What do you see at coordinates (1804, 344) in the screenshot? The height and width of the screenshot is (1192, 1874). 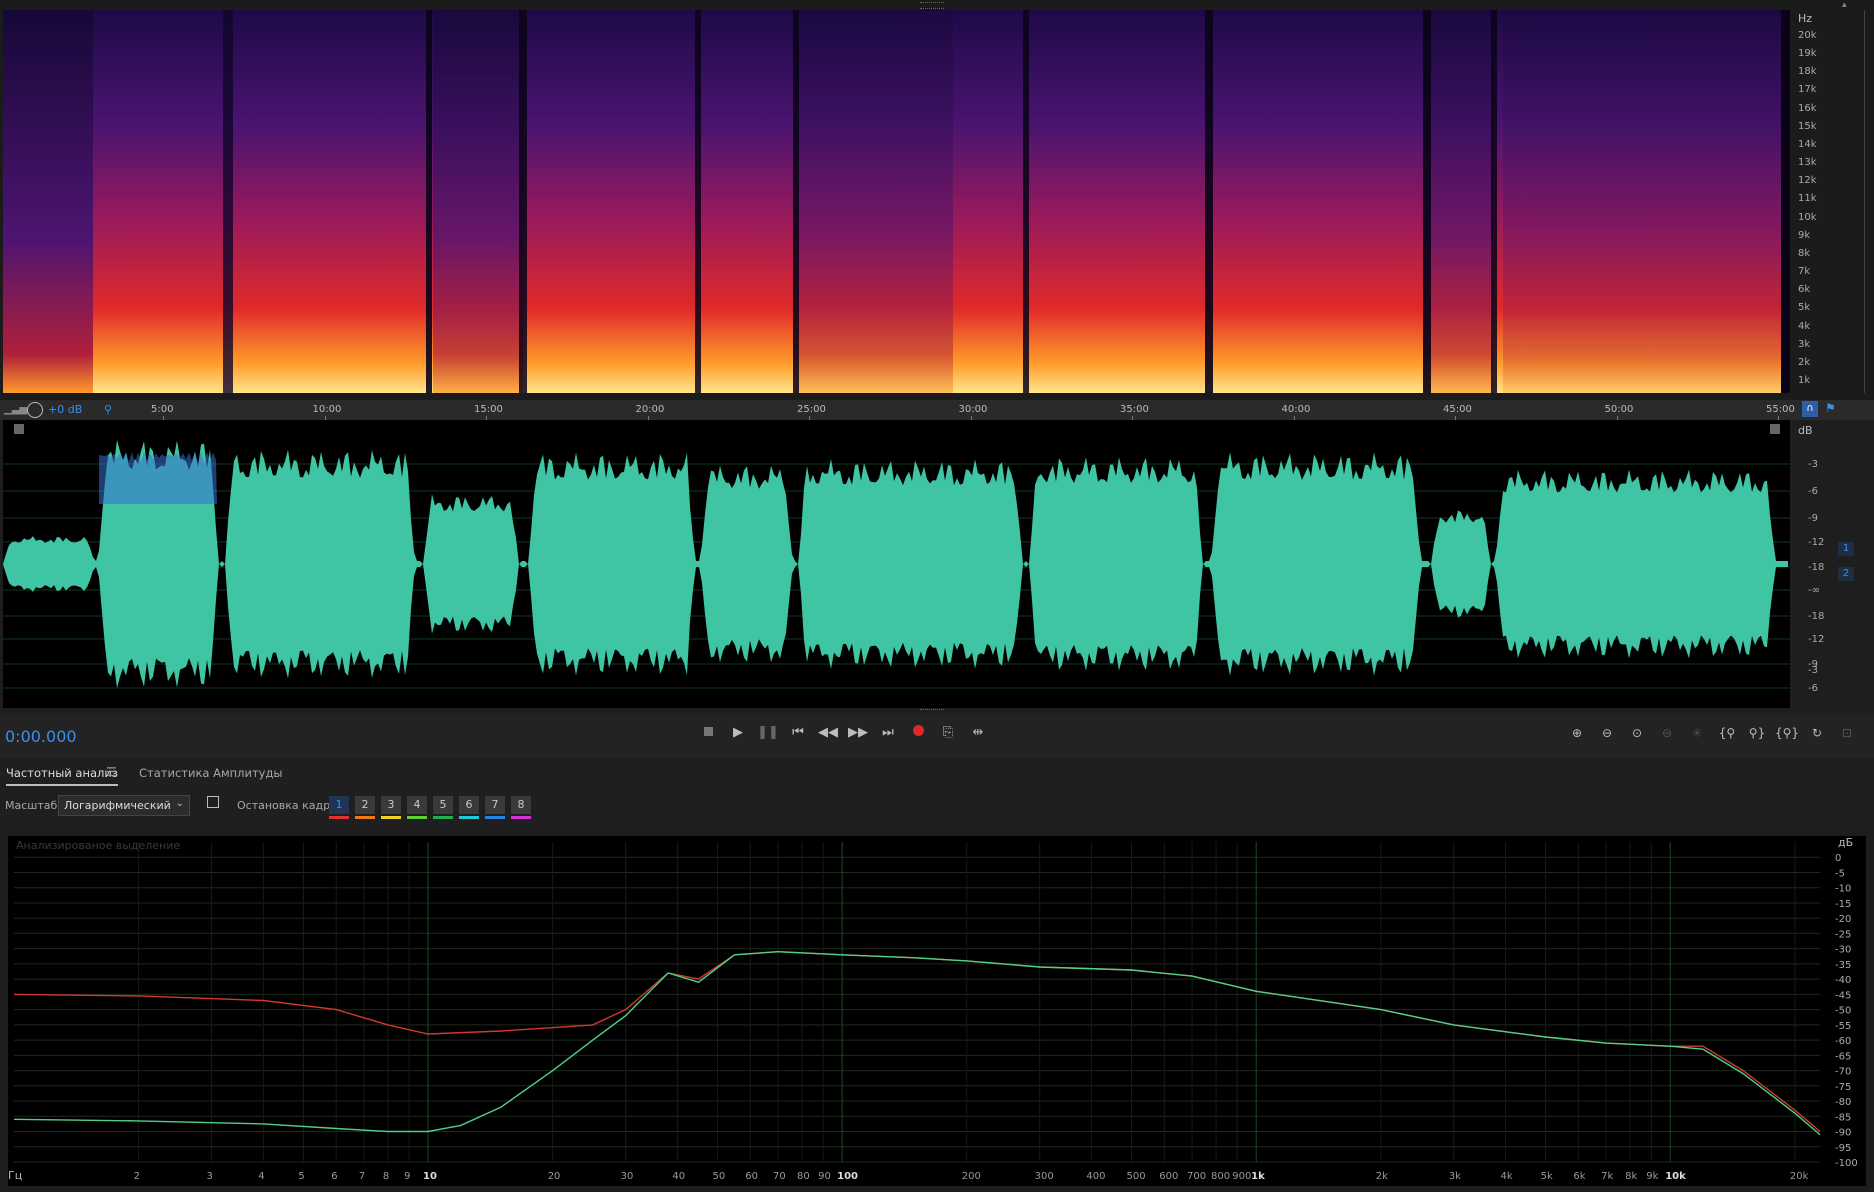 I see `freq-label: 3k` at bounding box center [1804, 344].